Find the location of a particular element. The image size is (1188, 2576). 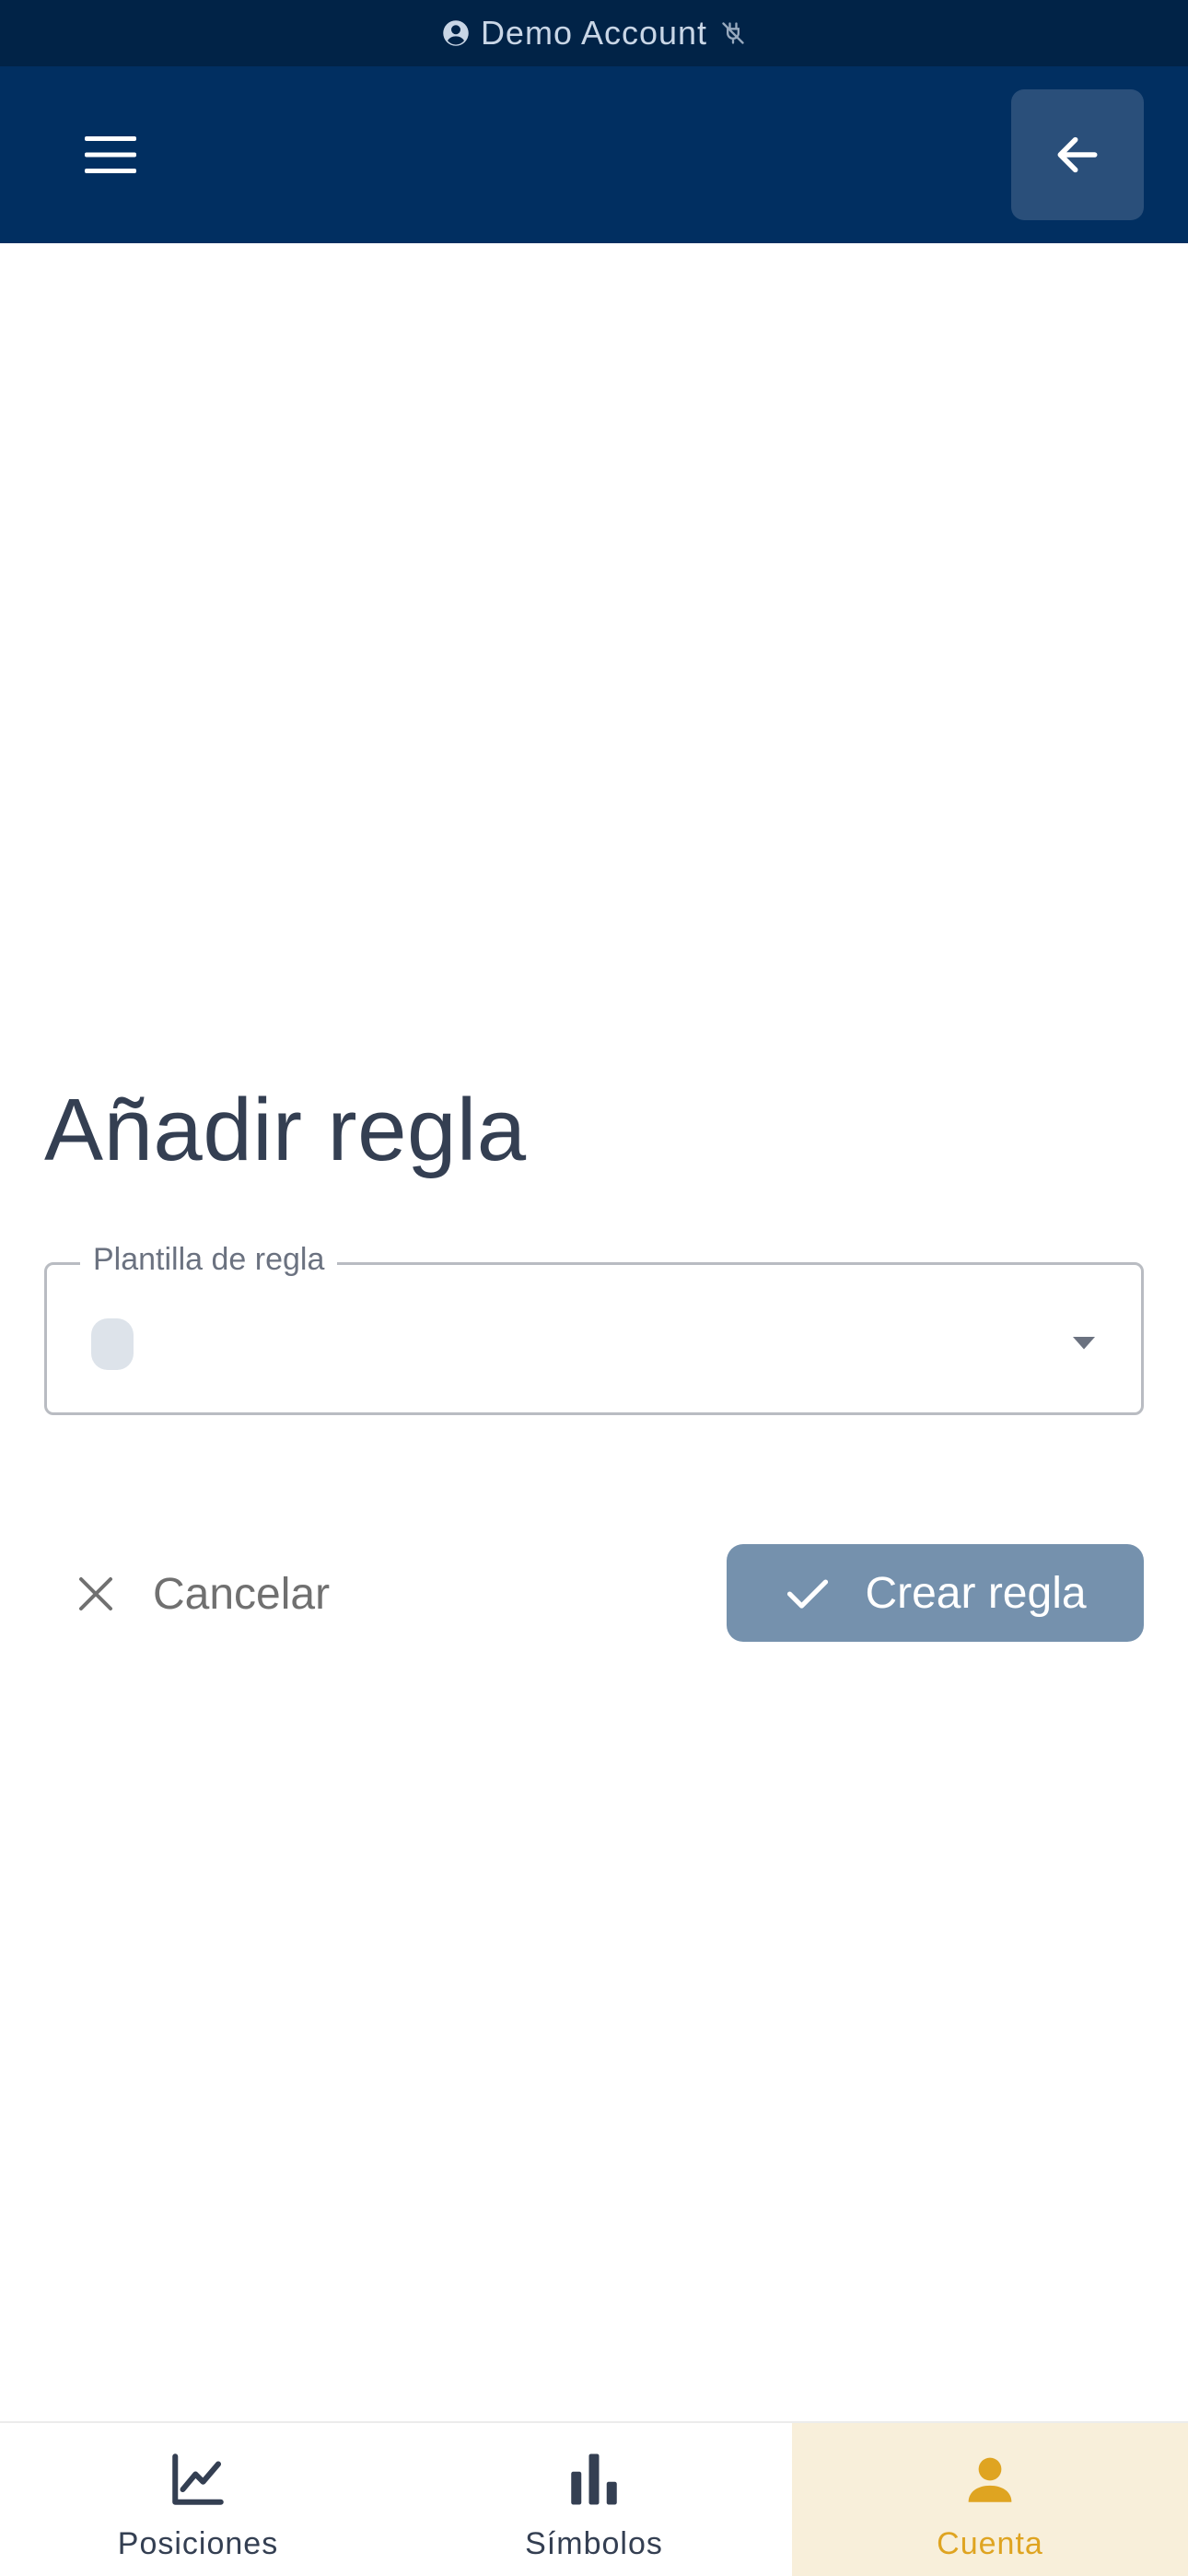

bar-chart-icon is located at coordinates (594, 2479).